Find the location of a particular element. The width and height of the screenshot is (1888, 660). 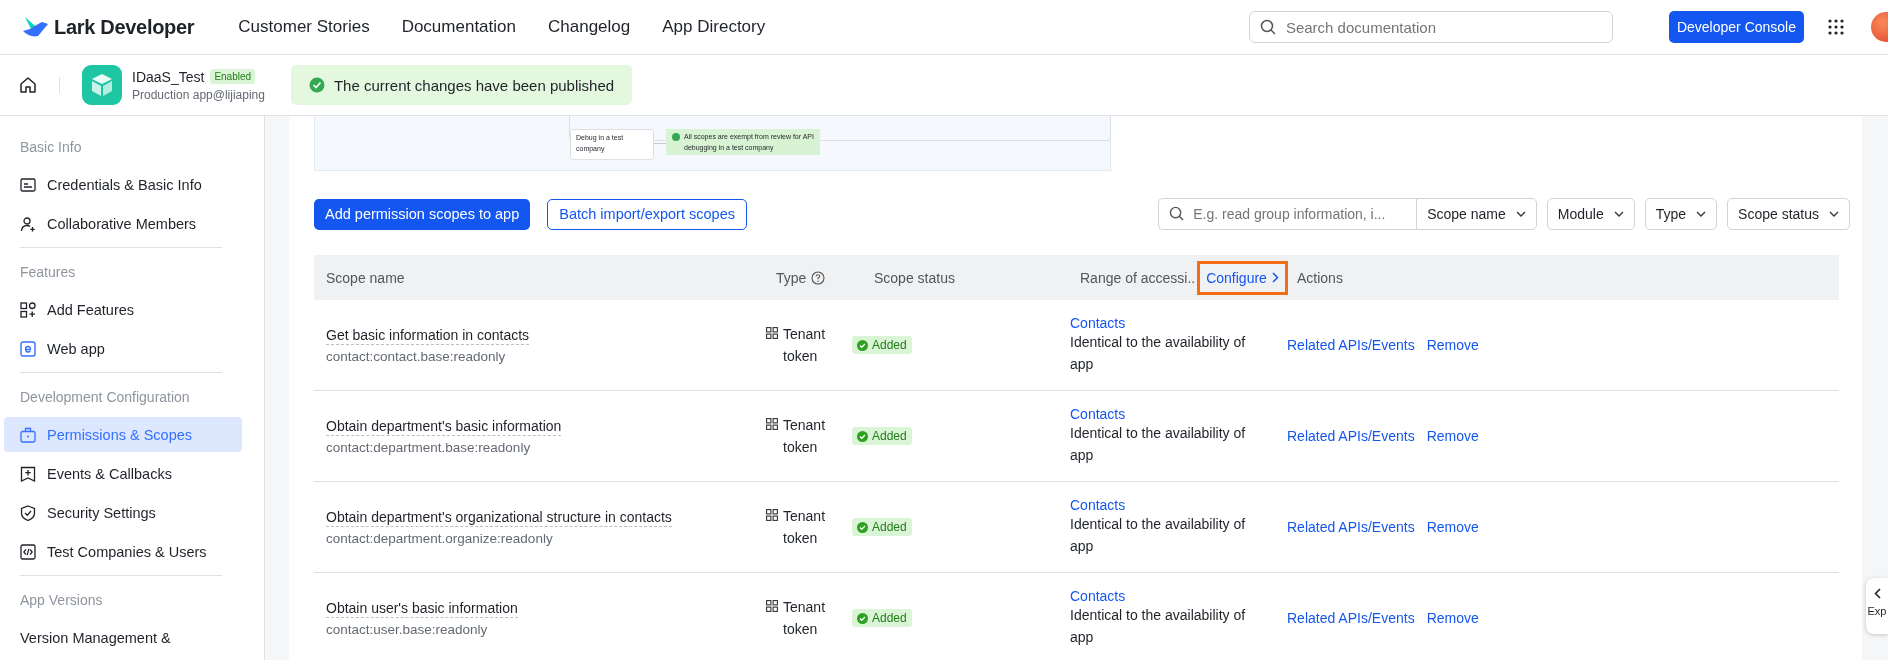

app-subtitle: Production app@lijiaping is located at coordinates (198, 94).